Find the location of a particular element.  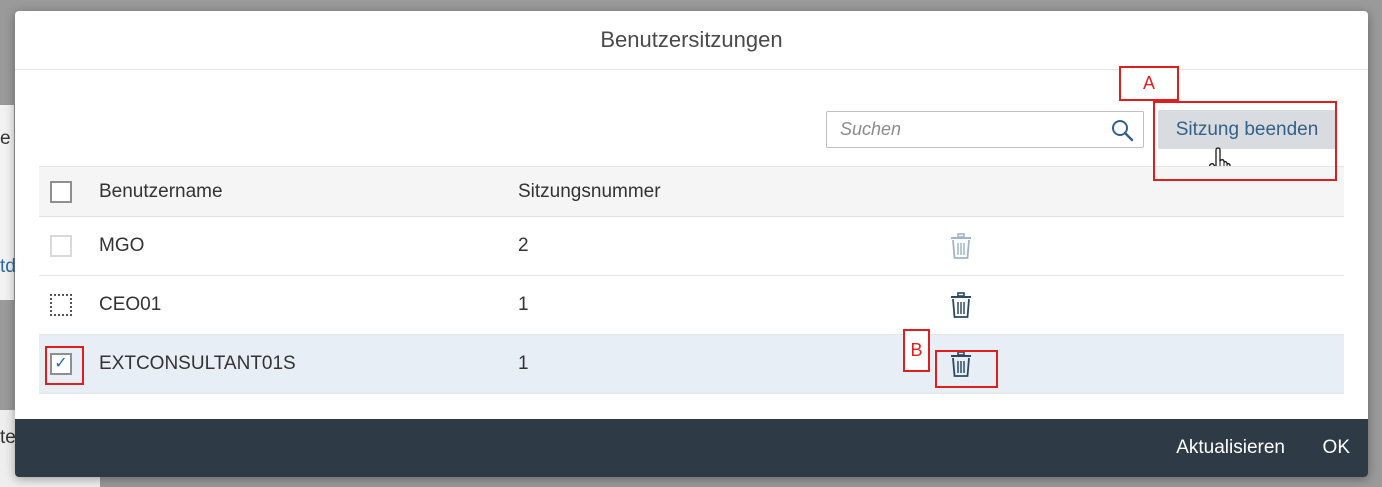

username-cell: EXTCONSULTANT01S is located at coordinates (197, 363).